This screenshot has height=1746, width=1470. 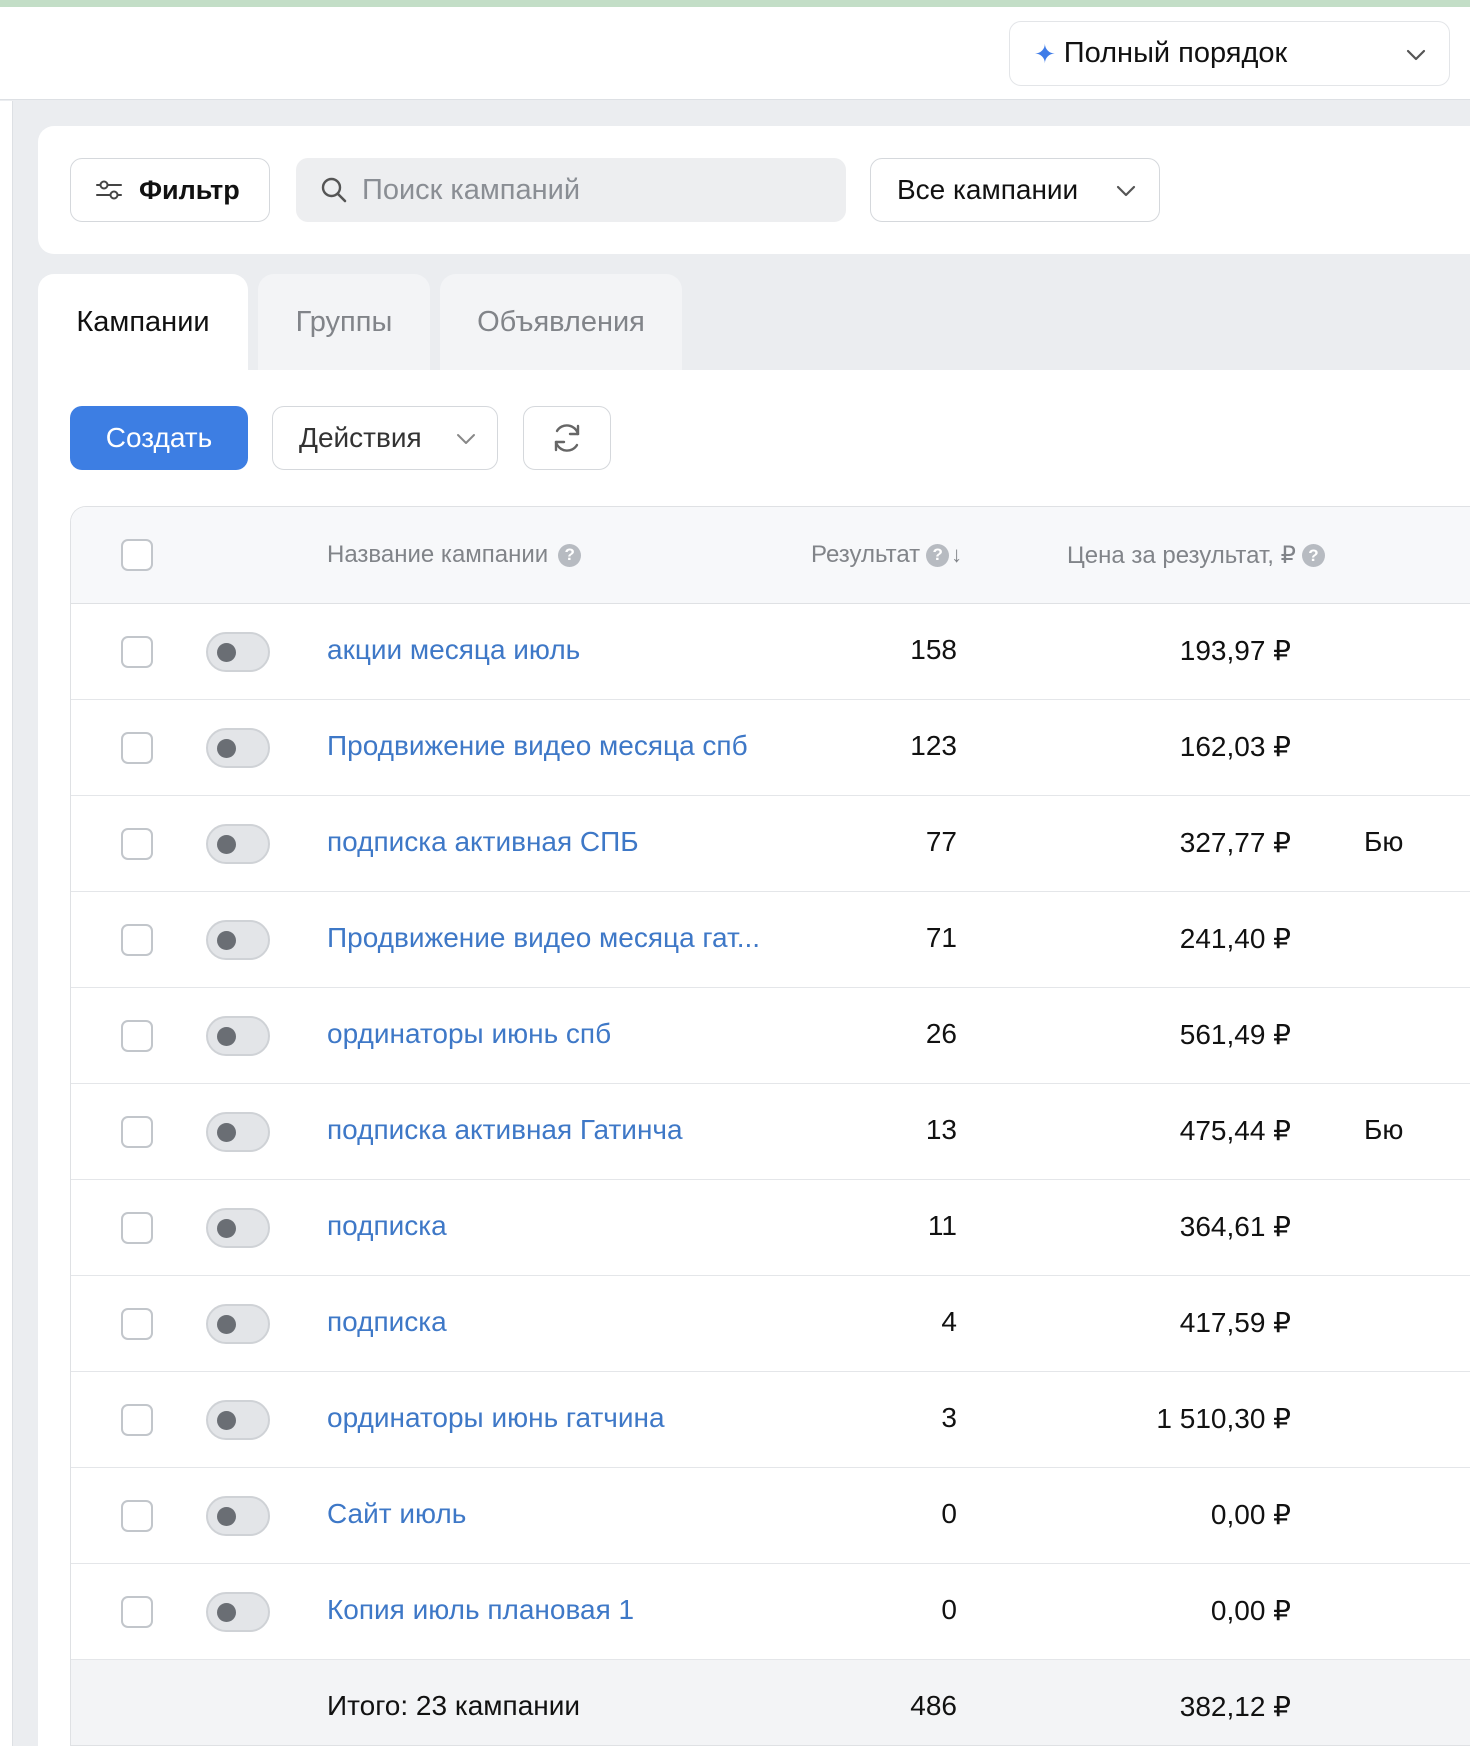 I want to click on search-icon, so click(x=334, y=190).